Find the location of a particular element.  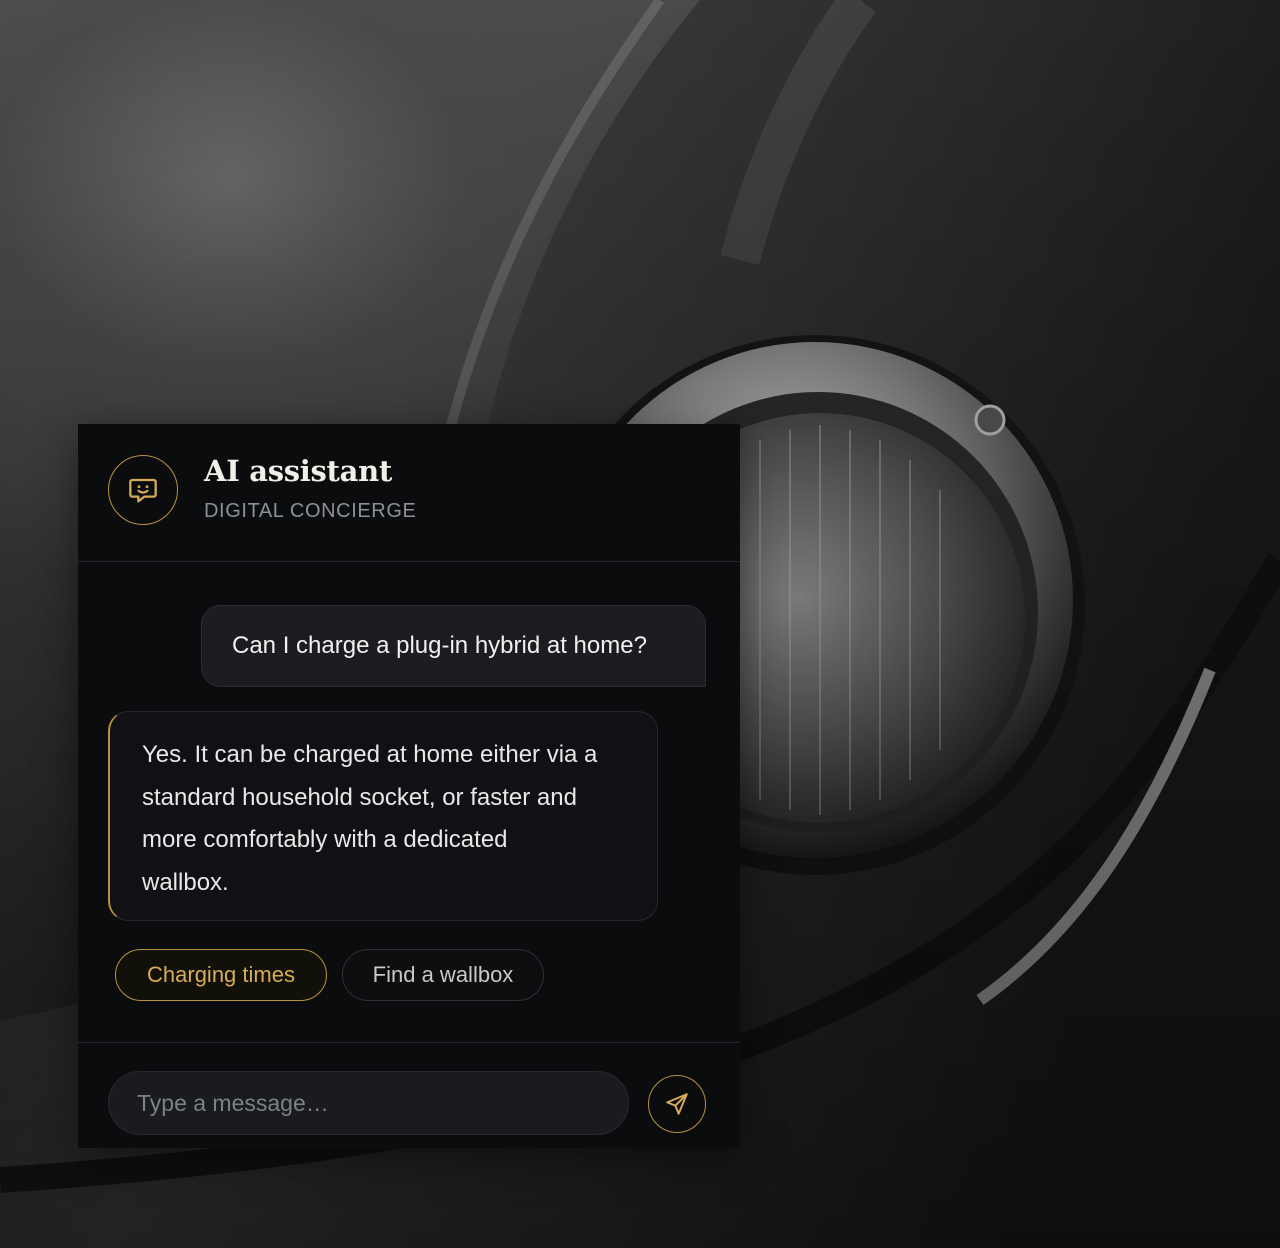

suggestion-chip-find-wallbox: Find a wallbox is located at coordinates (443, 975).